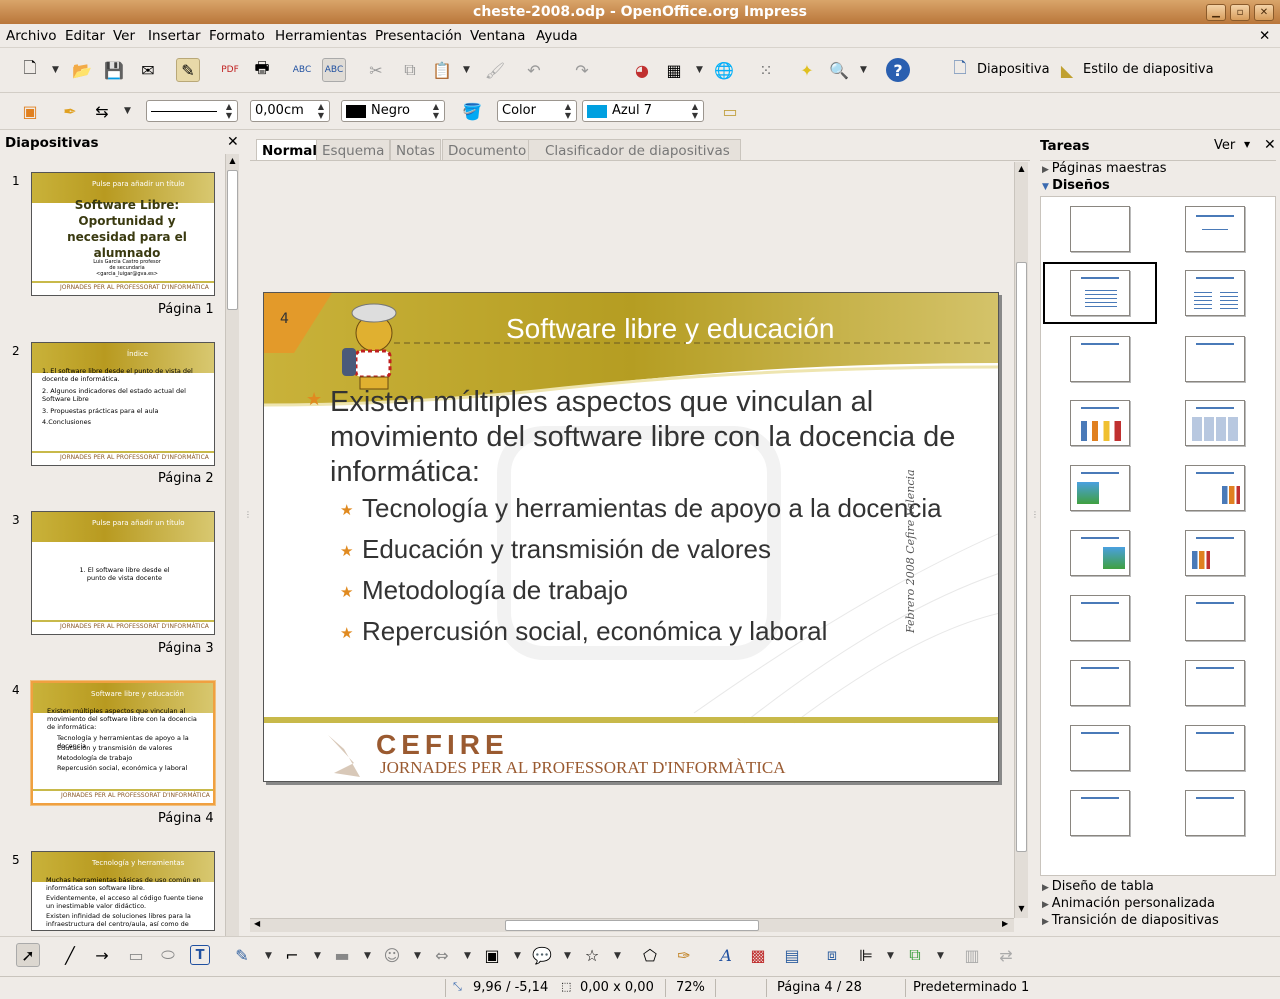 The width and height of the screenshot is (1280, 999). Describe the element at coordinates (367, 956) in the screenshot. I see `shapes-dropdown-icon: ▼` at that location.